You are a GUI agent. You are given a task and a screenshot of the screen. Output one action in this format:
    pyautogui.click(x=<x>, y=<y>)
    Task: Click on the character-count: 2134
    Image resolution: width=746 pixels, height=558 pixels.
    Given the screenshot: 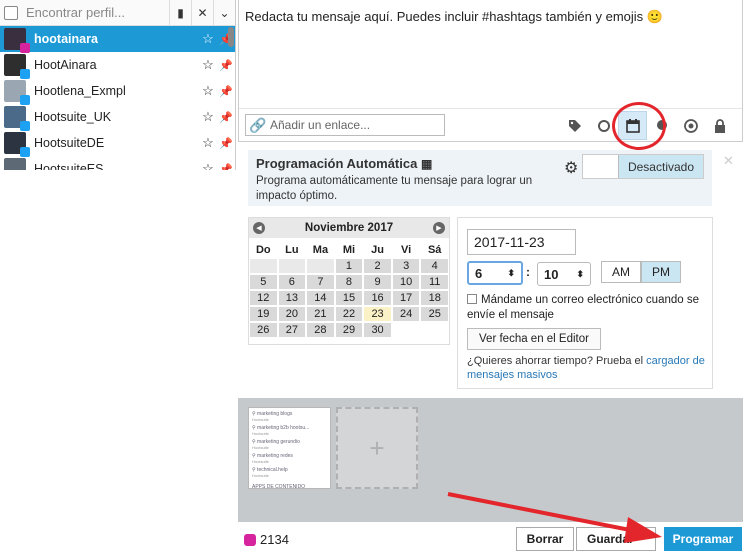 What is the action you would take?
    pyautogui.click(x=274, y=539)
    